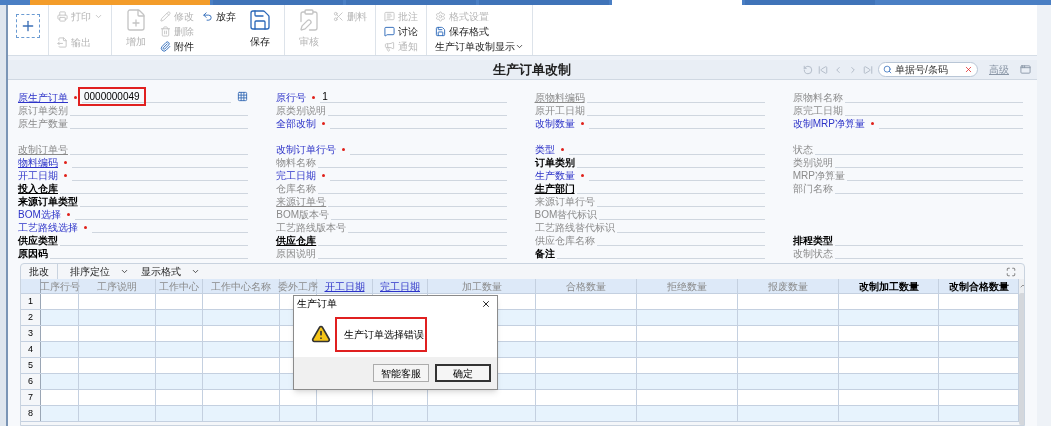 The width and height of the screenshot is (1051, 426). I want to click on field-label: 原类别说明, so click(301, 110).